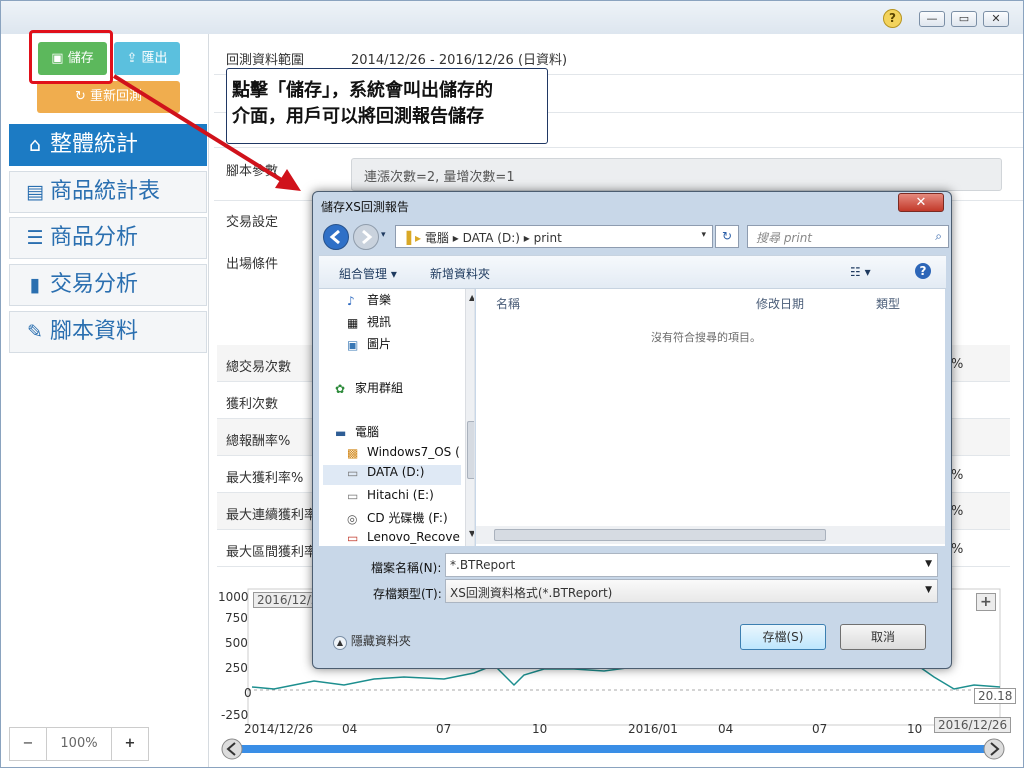  Describe the element at coordinates (780, 303) in the screenshot. I see `column-modified: 修改日期` at that location.